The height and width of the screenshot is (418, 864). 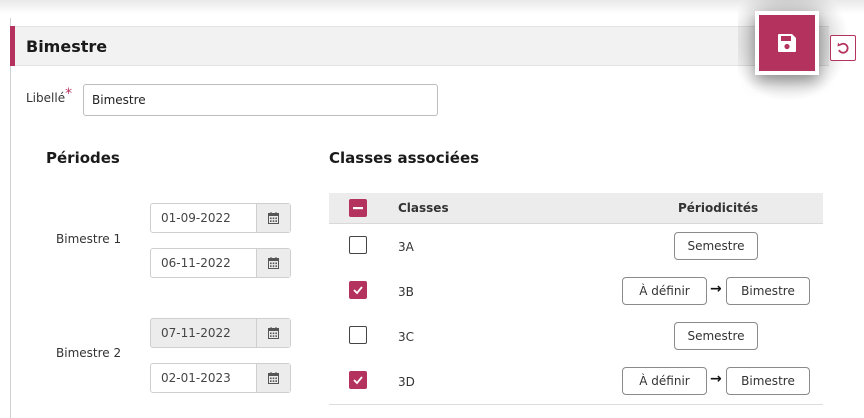 I want to click on date-value: 02-01-2023, so click(x=196, y=378).